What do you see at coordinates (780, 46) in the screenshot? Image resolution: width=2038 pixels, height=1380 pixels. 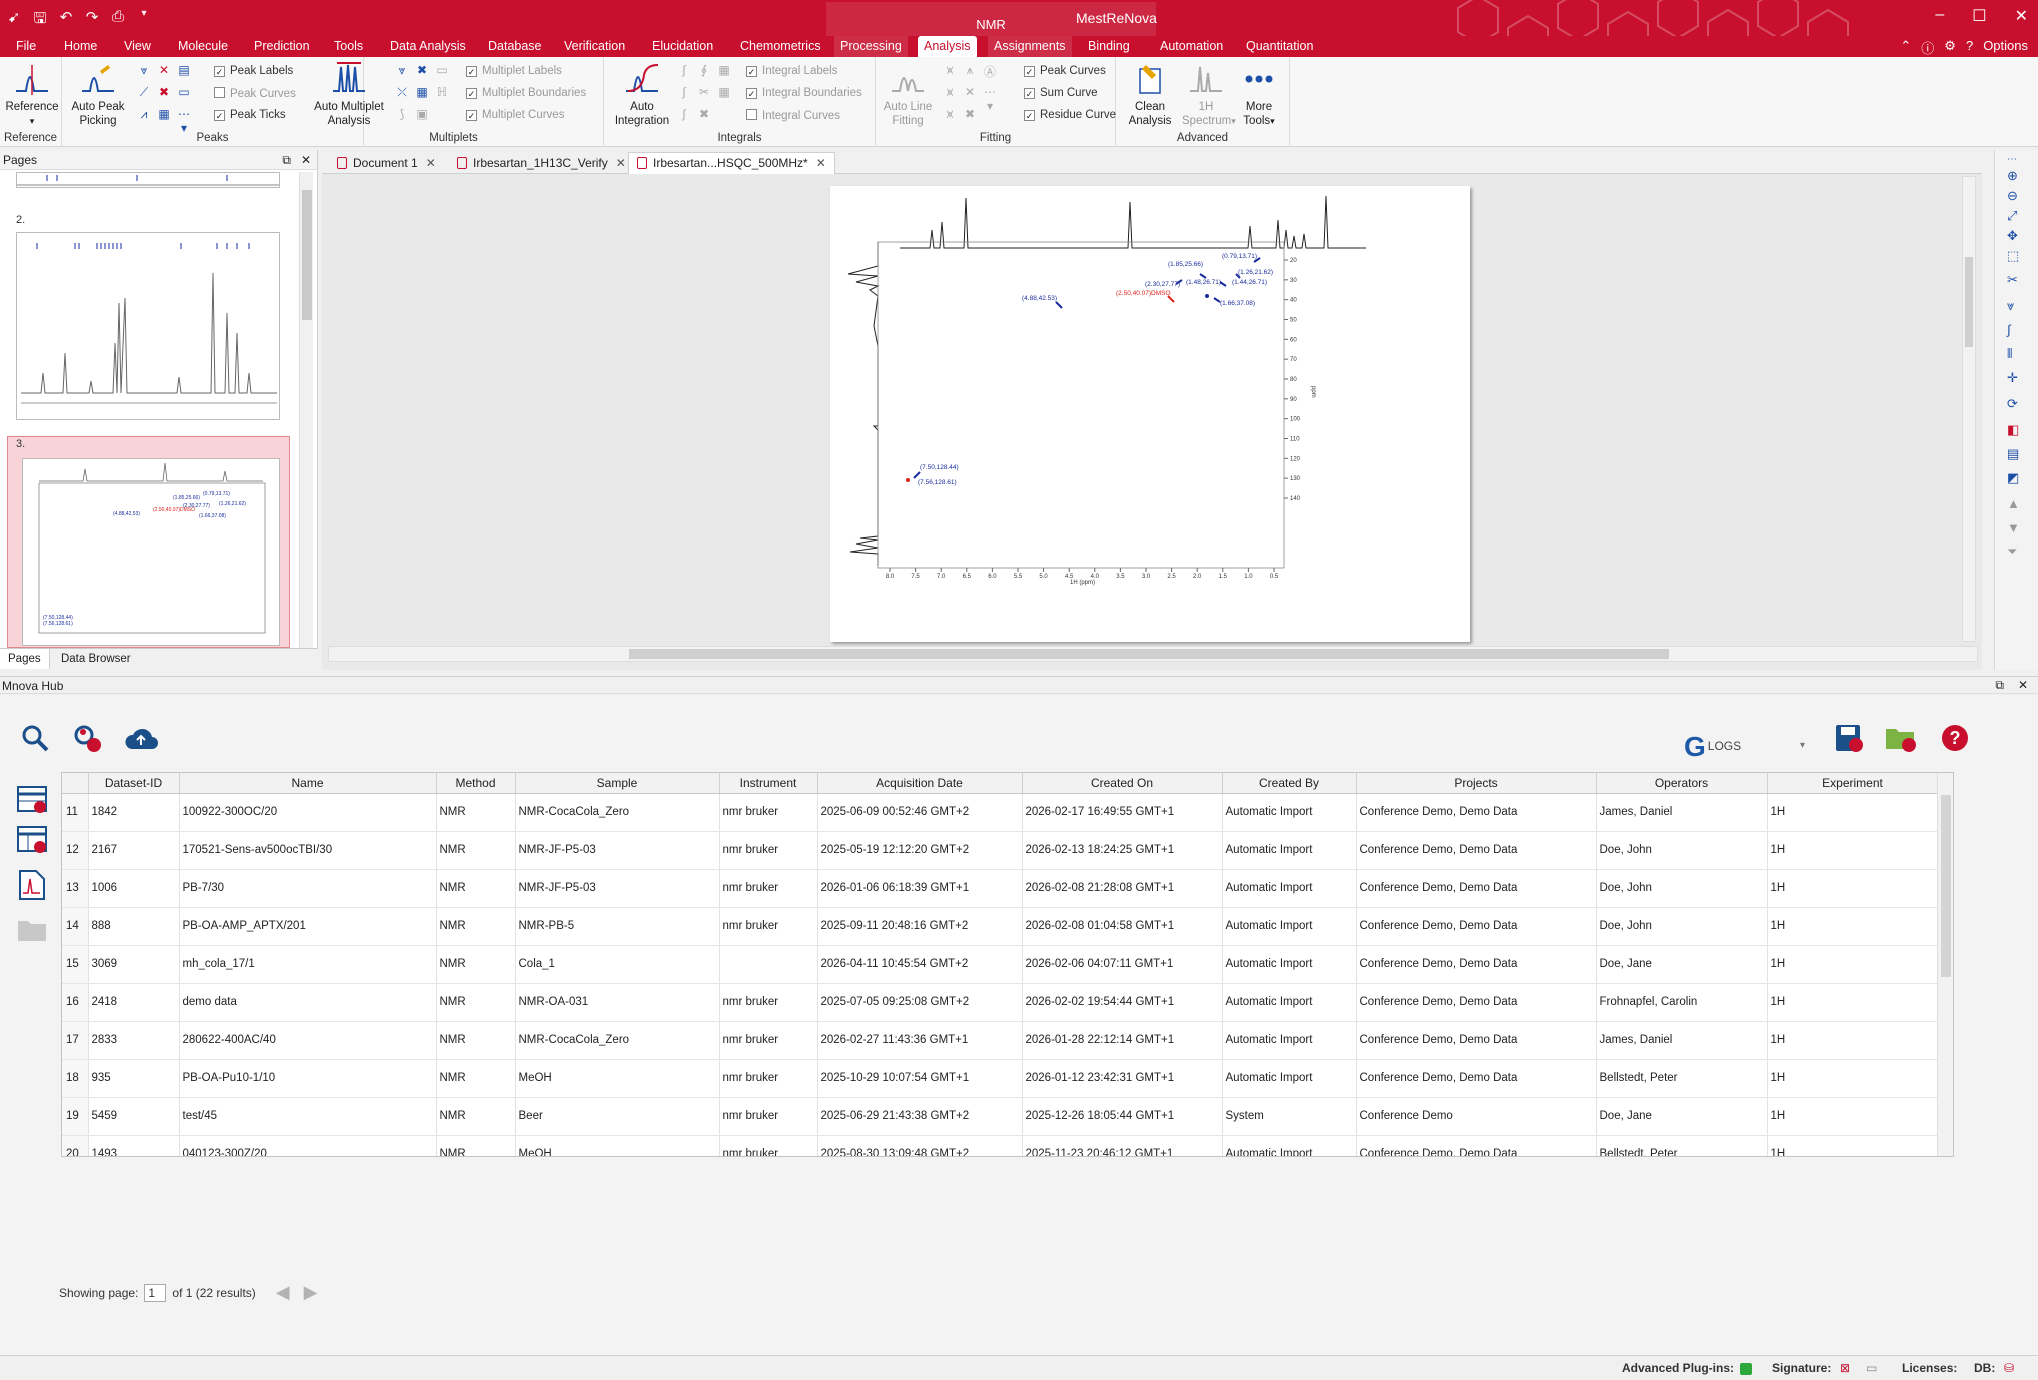 I see `tab-chemometrics: Chemometrics` at bounding box center [780, 46].